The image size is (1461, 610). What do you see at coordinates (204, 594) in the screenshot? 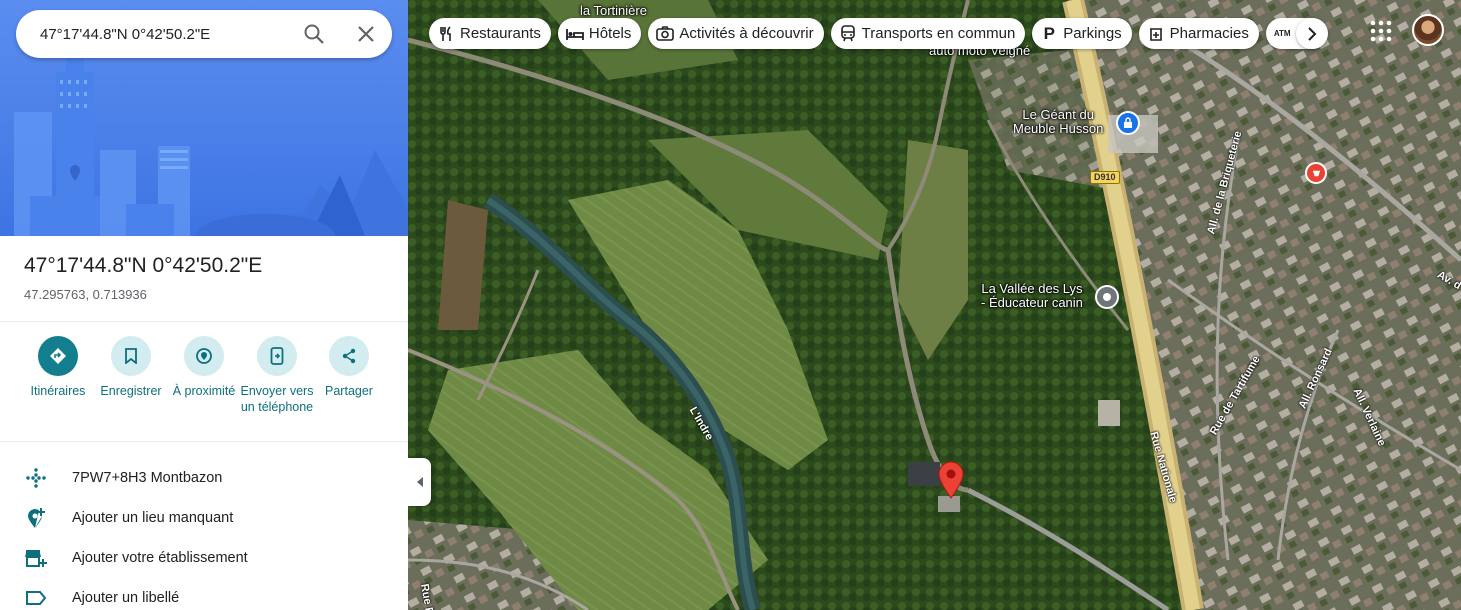
I see `add-label-row: Ajouter un libellé` at bounding box center [204, 594].